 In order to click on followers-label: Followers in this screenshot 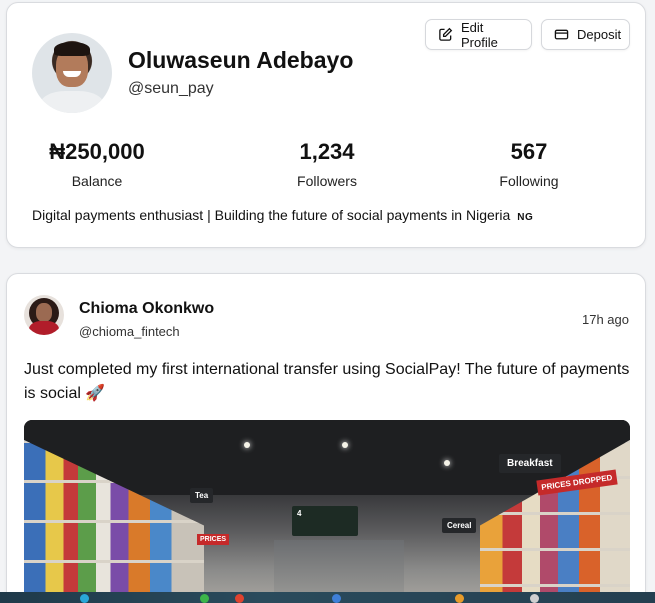, I will do `click(327, 181)`.